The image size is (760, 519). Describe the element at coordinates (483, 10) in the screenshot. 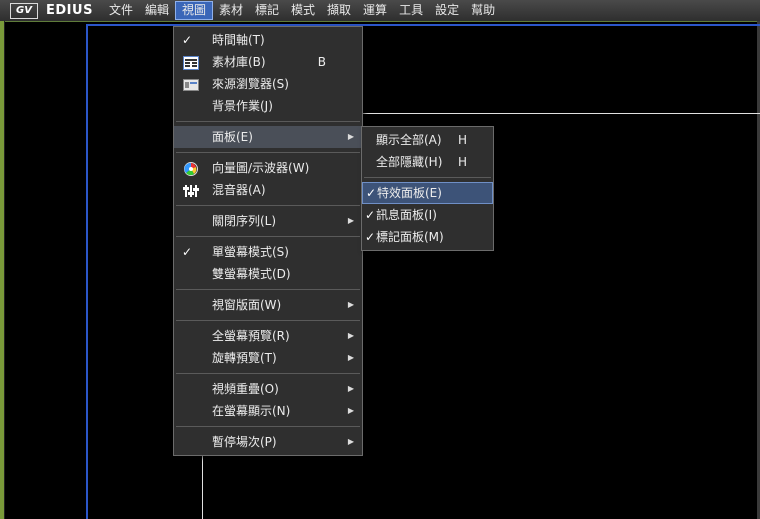

I see `menu-help: 幫助` at that location.